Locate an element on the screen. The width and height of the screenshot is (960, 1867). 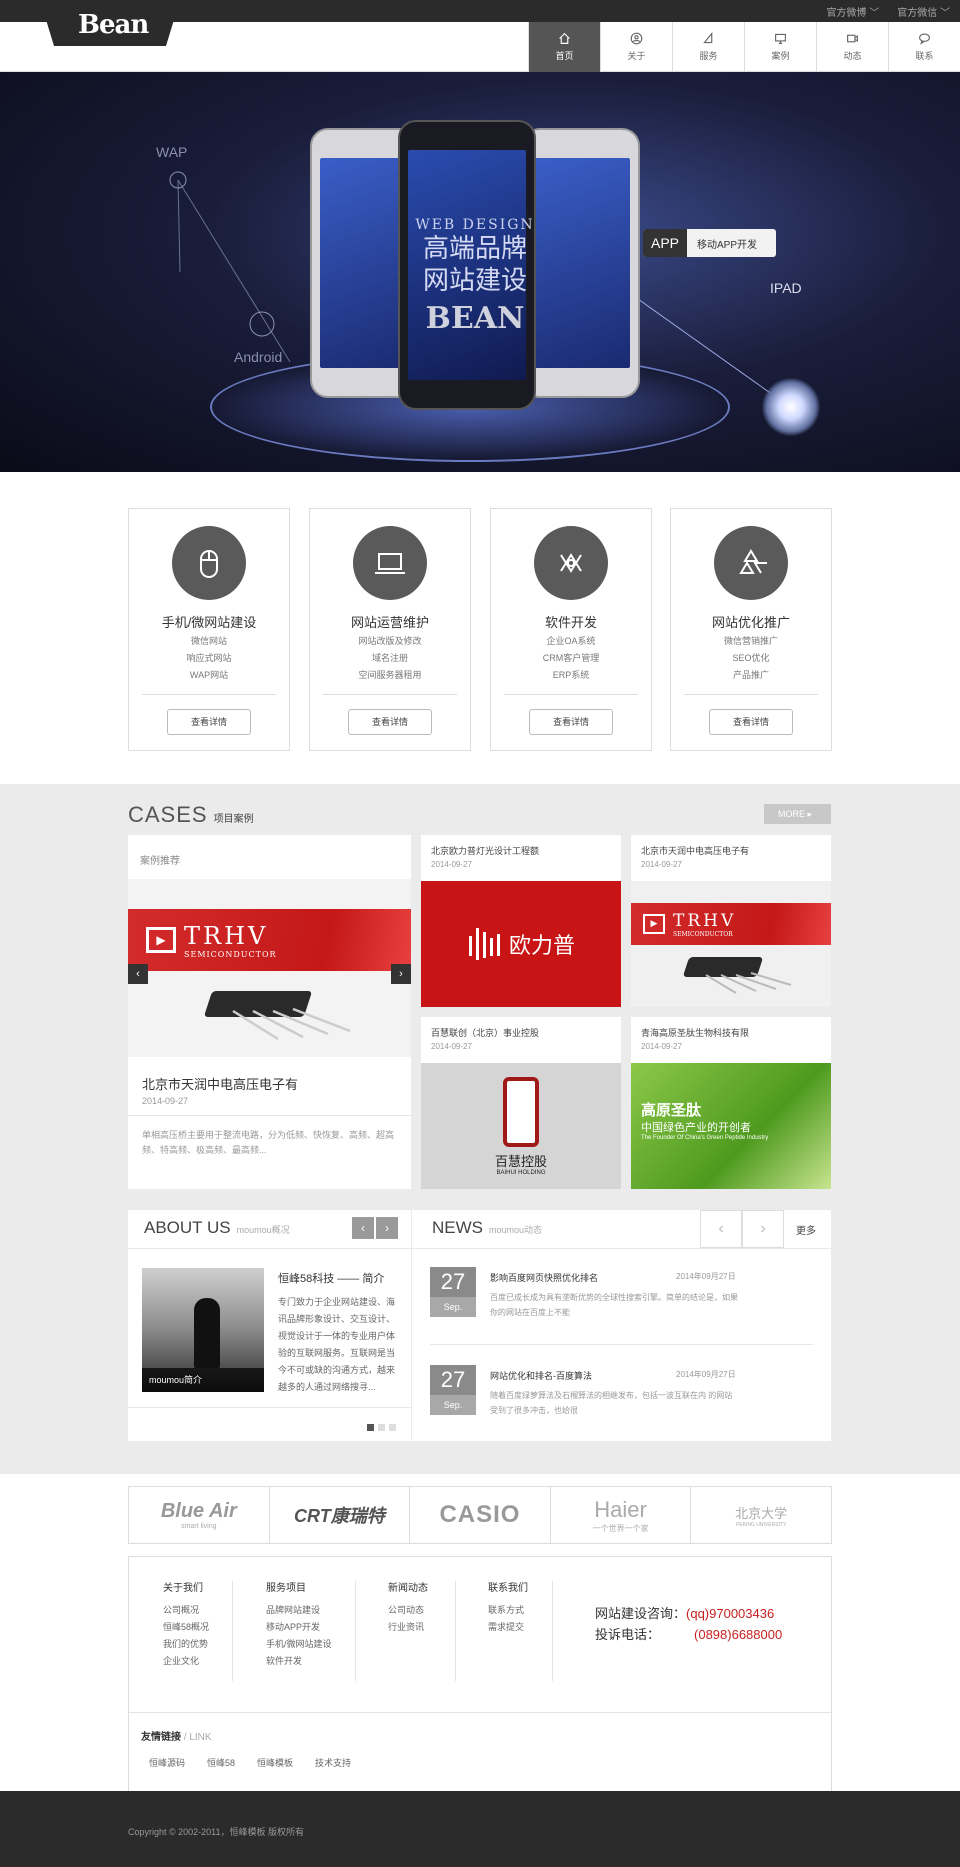
news-title: NEWS moumou动态 is located at coordinates (487, 1227).